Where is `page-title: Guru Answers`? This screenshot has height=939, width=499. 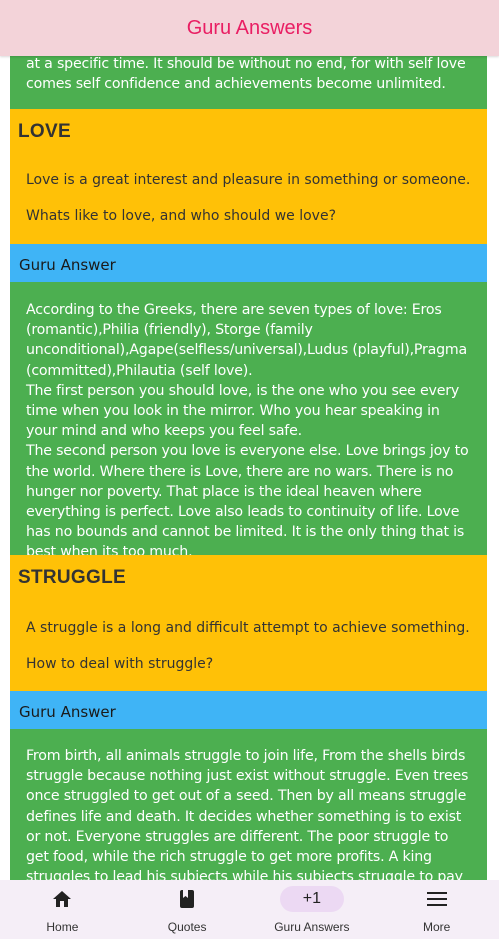 page-title: Guru Answers is located at coordinates (249, 27).